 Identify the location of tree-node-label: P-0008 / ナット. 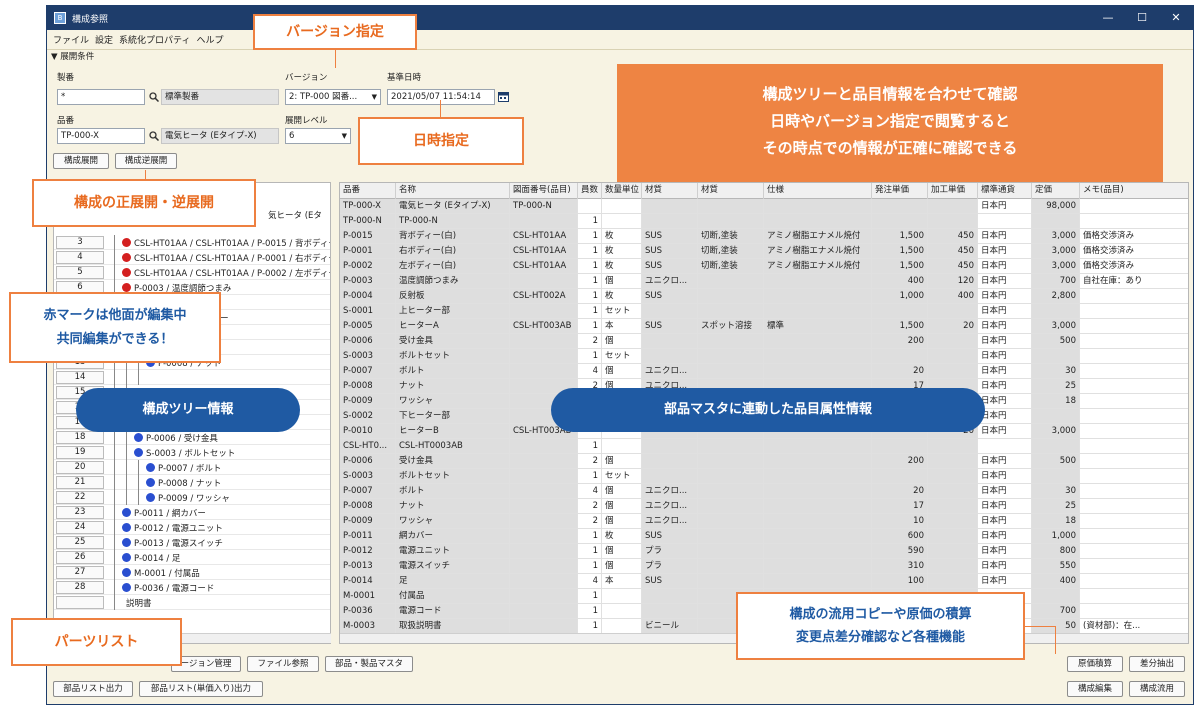
(190, 484).